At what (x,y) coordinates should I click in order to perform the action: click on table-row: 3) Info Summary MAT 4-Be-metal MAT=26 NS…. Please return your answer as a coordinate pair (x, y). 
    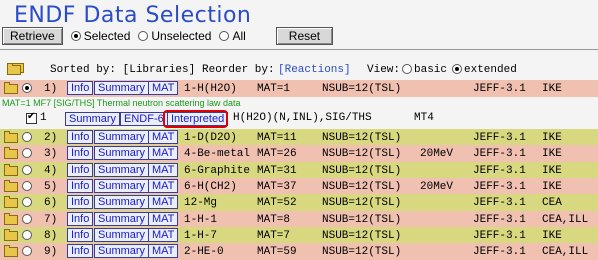
    Looking at the image, I should click on (299, 153).